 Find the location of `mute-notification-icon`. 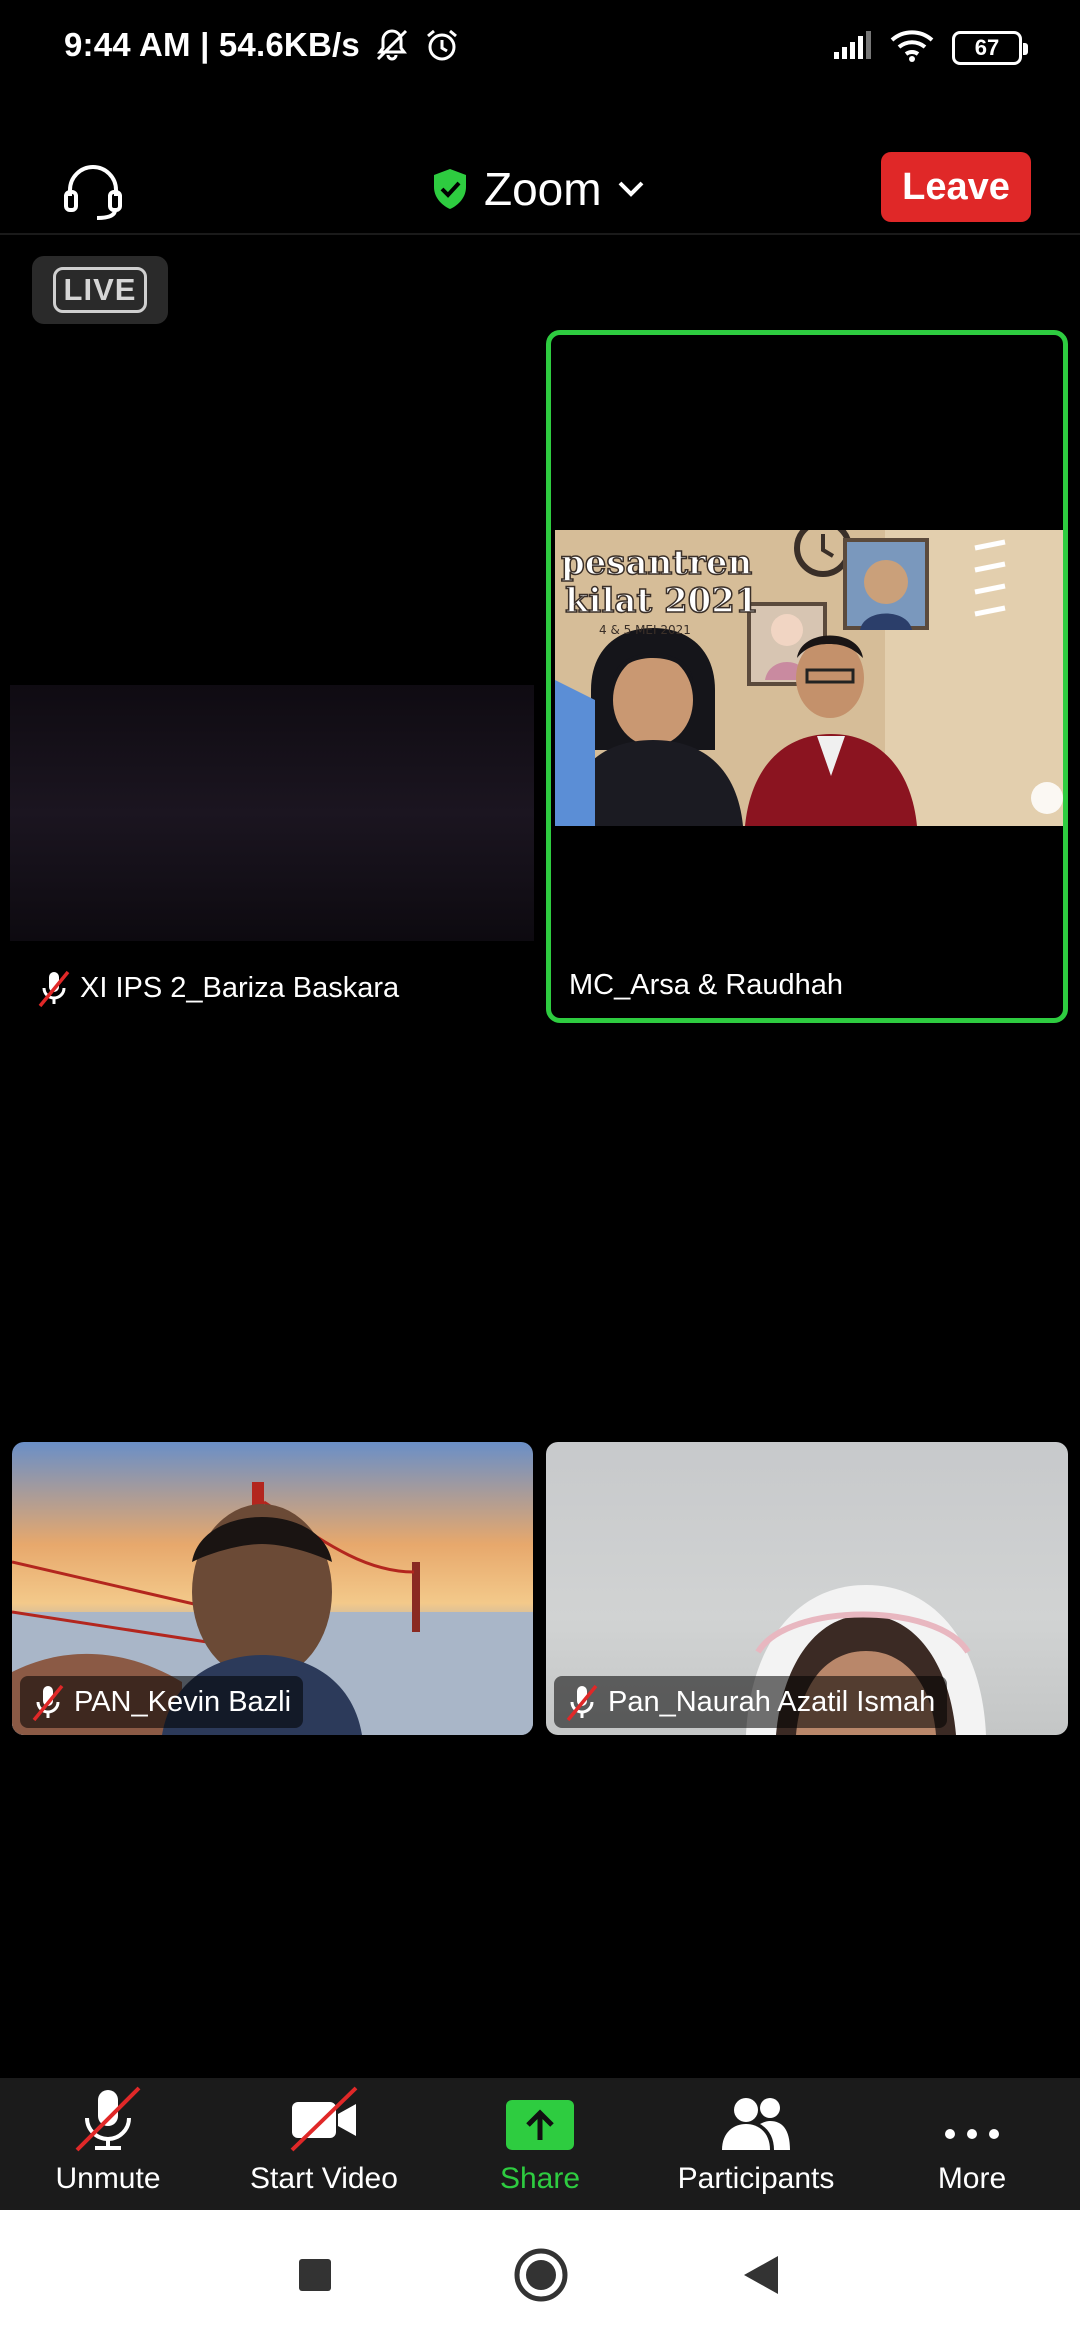

mute-notification-icon is located at coordinates (392, 45).